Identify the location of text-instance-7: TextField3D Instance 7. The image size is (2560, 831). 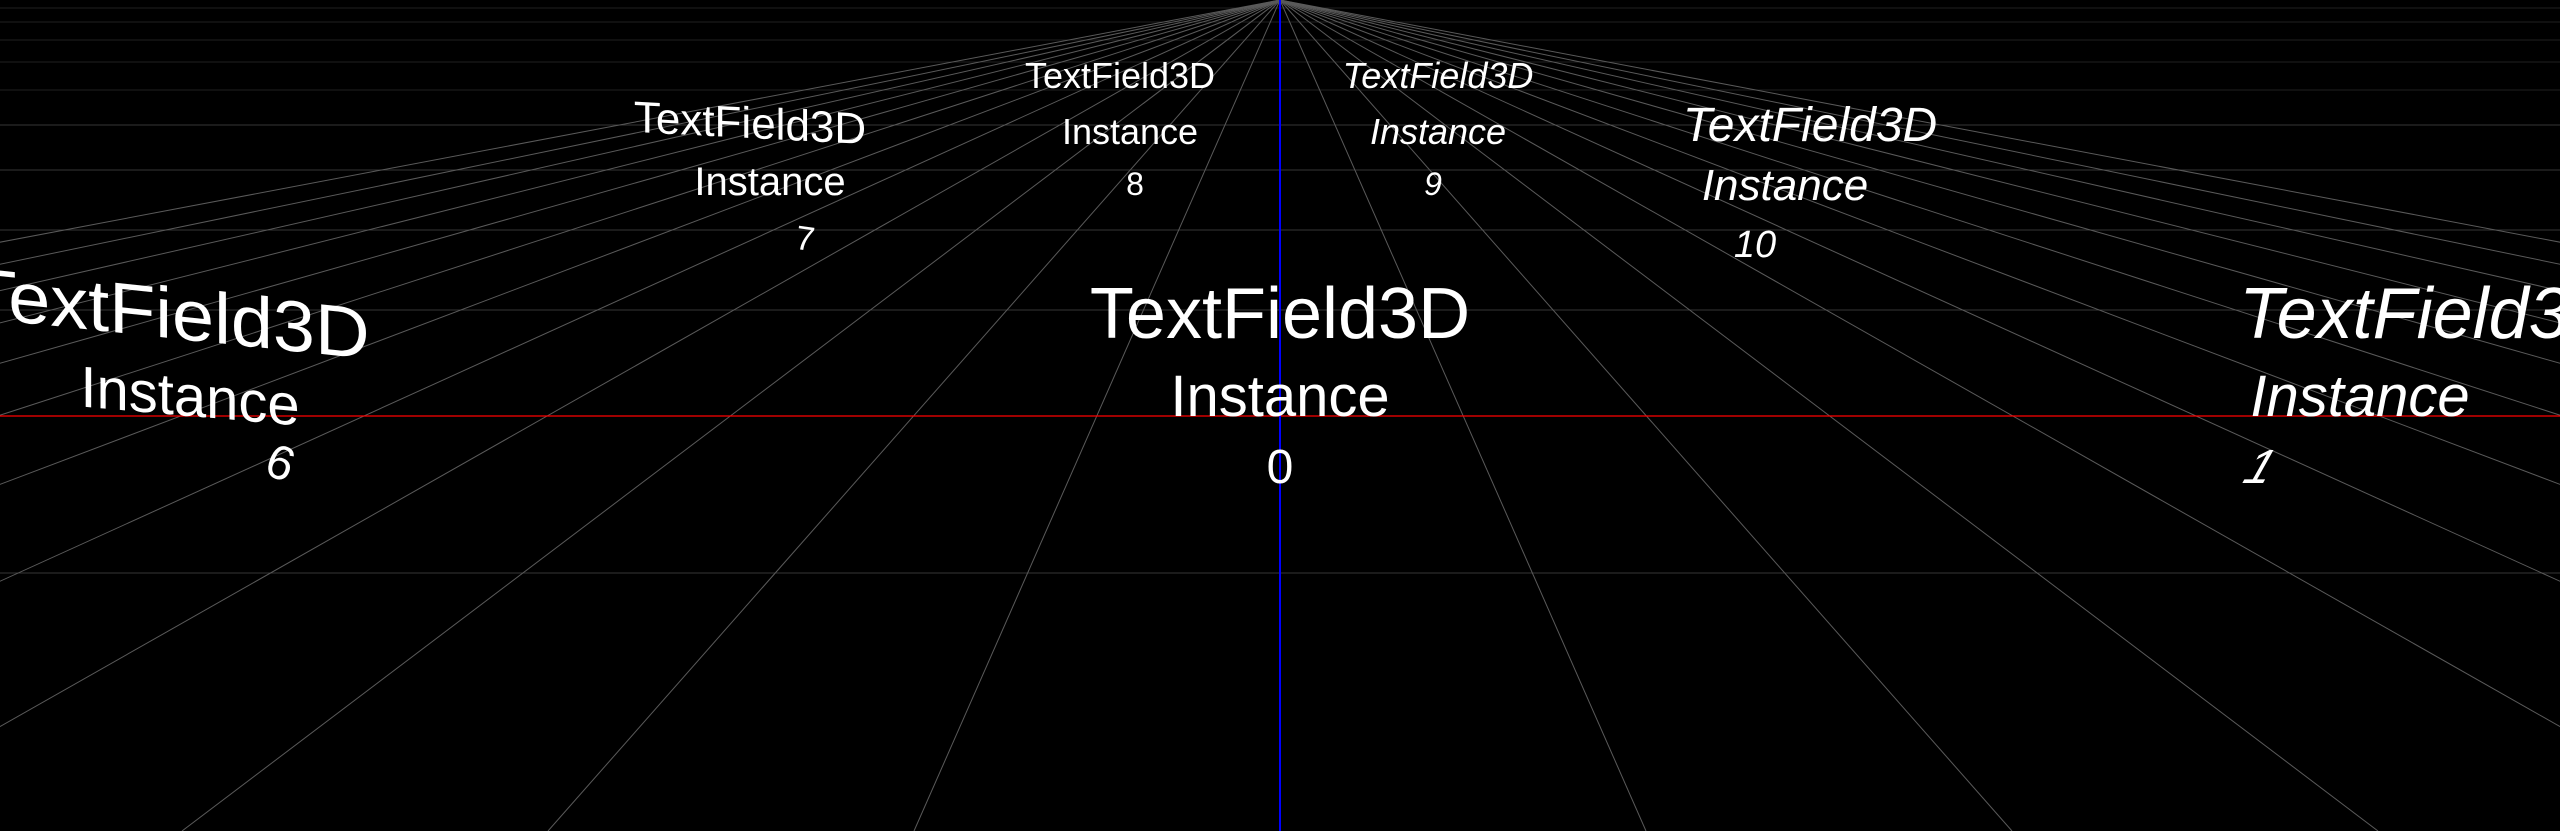
(750, 176).